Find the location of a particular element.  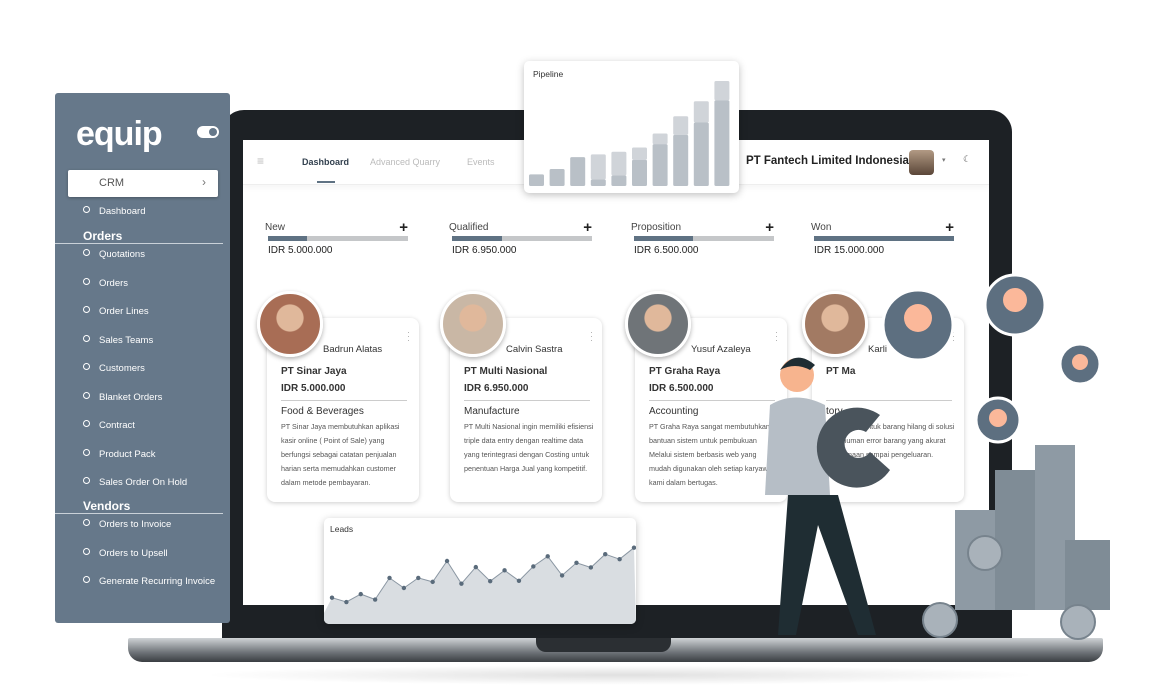

pipeline-bars is located at coordinates (629, 133).